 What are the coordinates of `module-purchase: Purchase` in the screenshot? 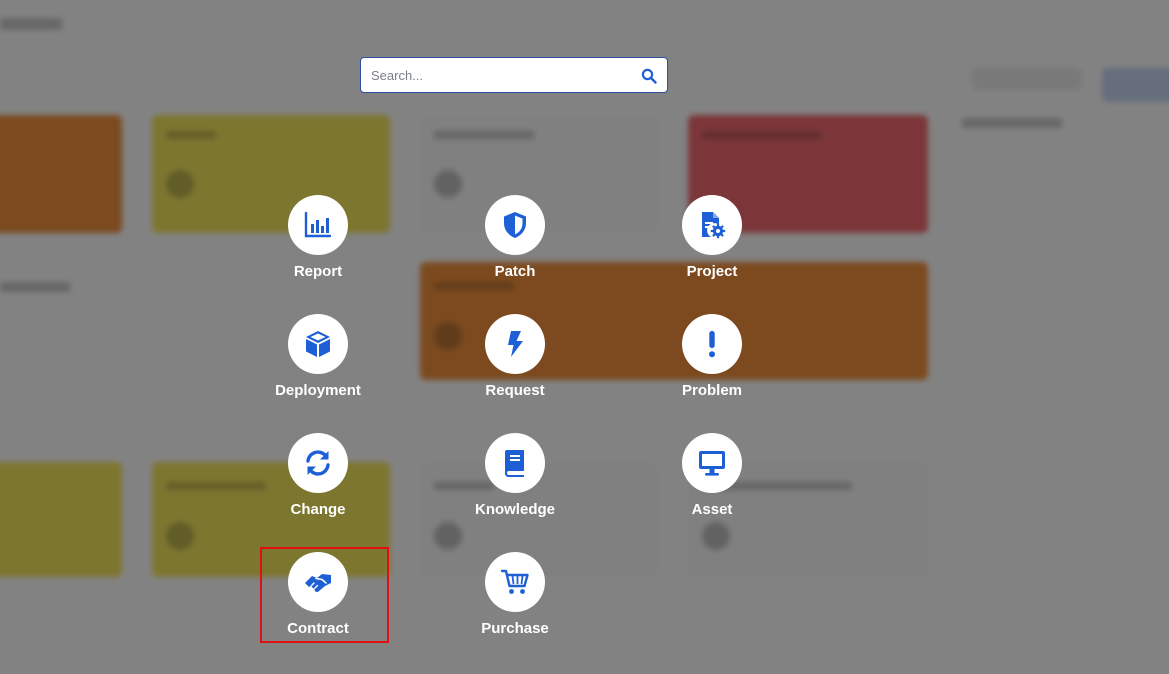 It's located at (515, 600).